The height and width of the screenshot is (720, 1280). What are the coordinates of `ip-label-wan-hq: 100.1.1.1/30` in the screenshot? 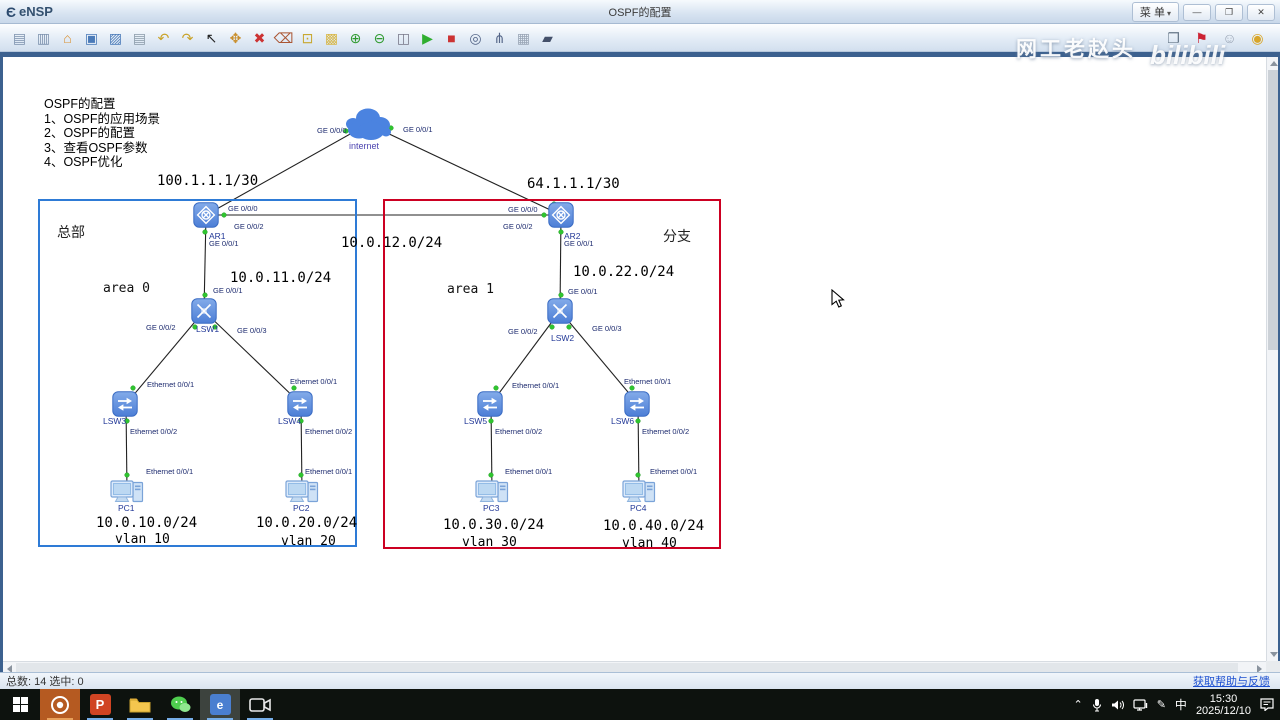 It's located at (208, 181).